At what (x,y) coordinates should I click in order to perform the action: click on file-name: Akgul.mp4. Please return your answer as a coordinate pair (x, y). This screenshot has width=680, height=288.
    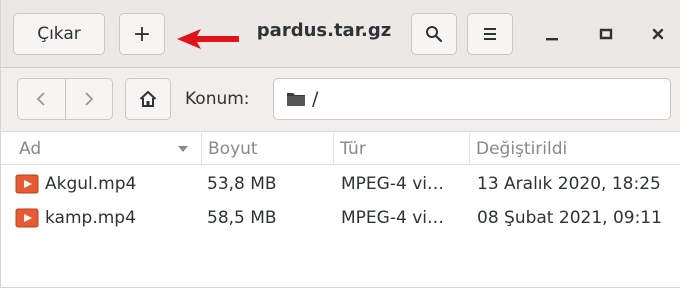
    Looking at the image, I should click on (91, 184).